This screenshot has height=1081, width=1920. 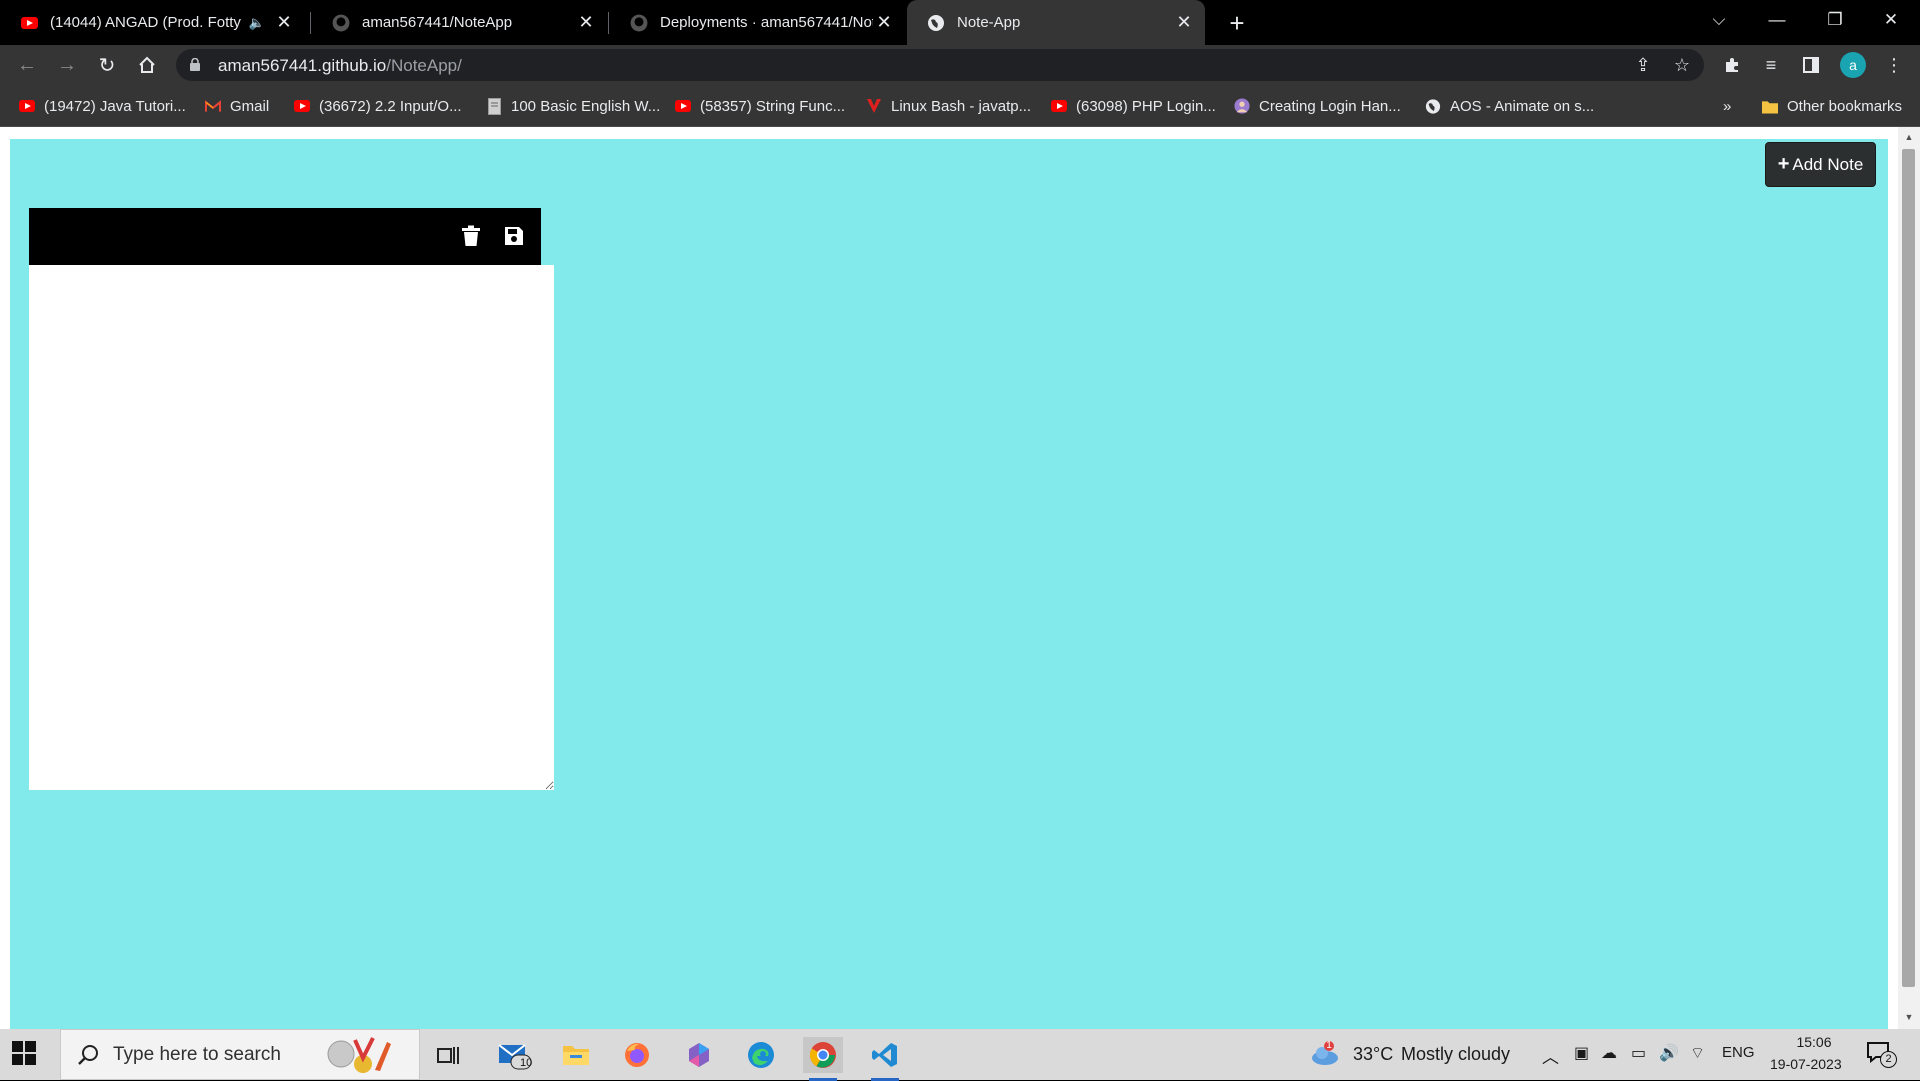 I want to click on page-scrollbar: ▲ ▼, so click(x=1909, y=578).